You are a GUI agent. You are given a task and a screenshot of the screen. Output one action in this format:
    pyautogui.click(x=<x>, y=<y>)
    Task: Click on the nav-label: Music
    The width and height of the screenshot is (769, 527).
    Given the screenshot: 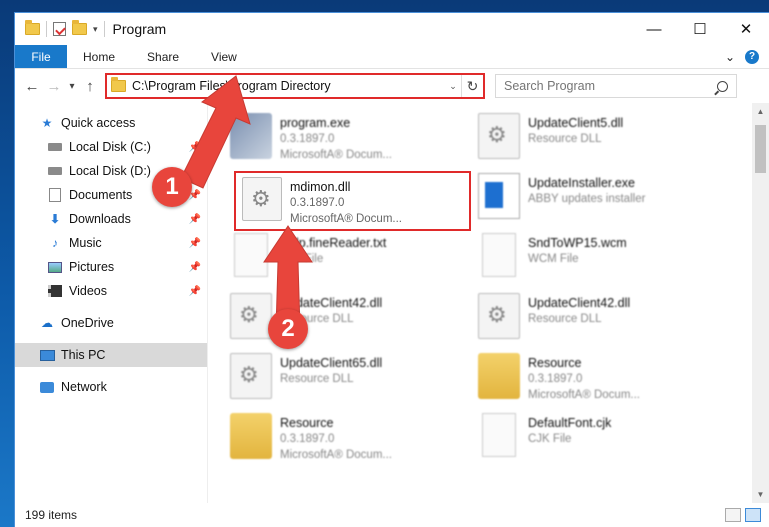 What is the action you would take?
    pyautogui.click(x=85, y=243)
    